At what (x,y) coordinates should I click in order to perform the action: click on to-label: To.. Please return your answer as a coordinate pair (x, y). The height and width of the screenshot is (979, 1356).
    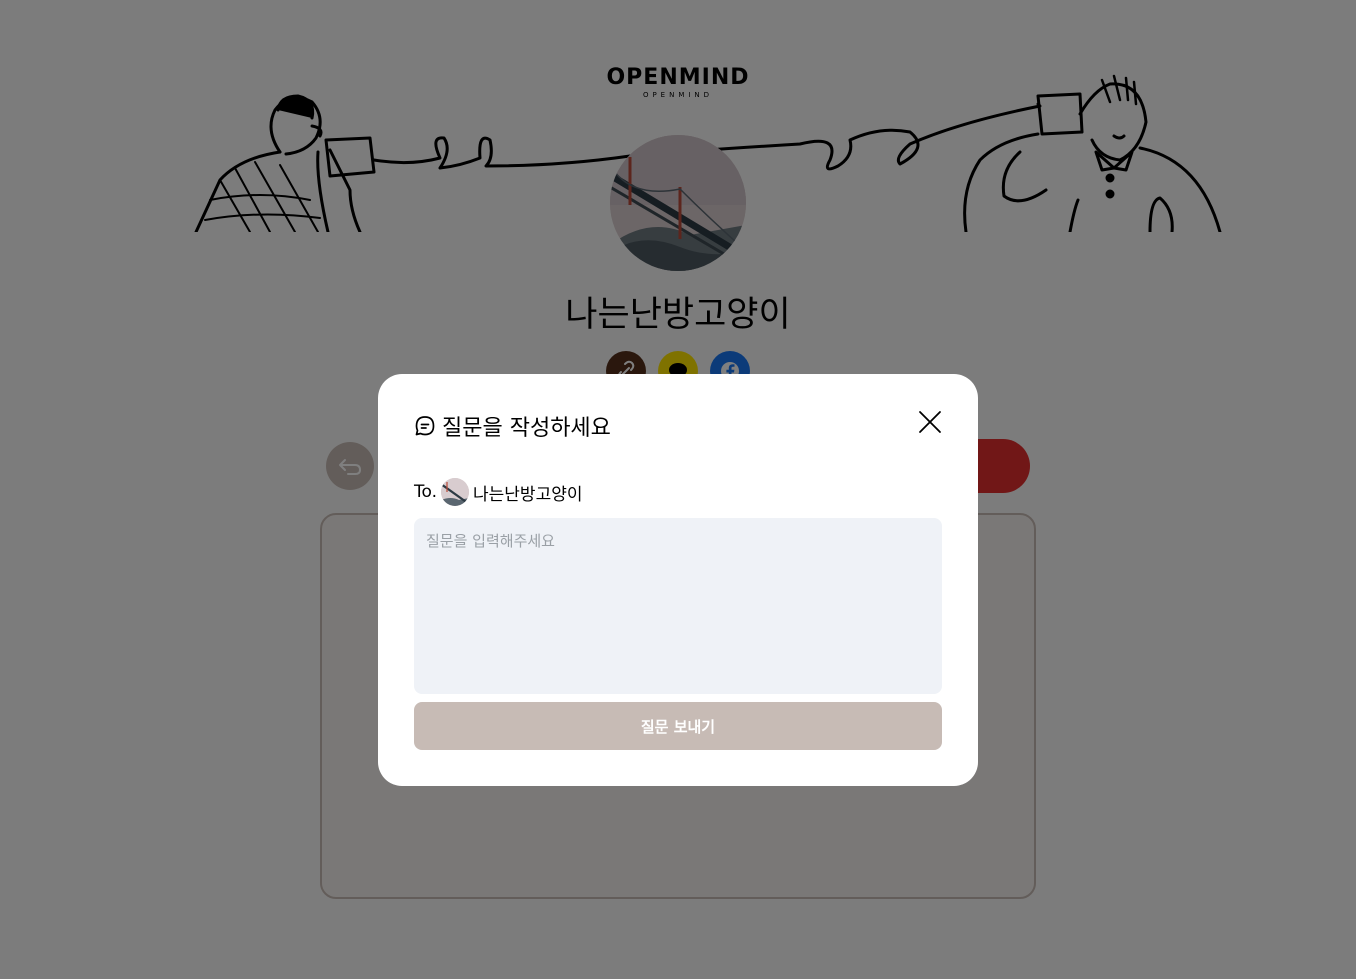
    Looking at the image, I should click on (426, 492).